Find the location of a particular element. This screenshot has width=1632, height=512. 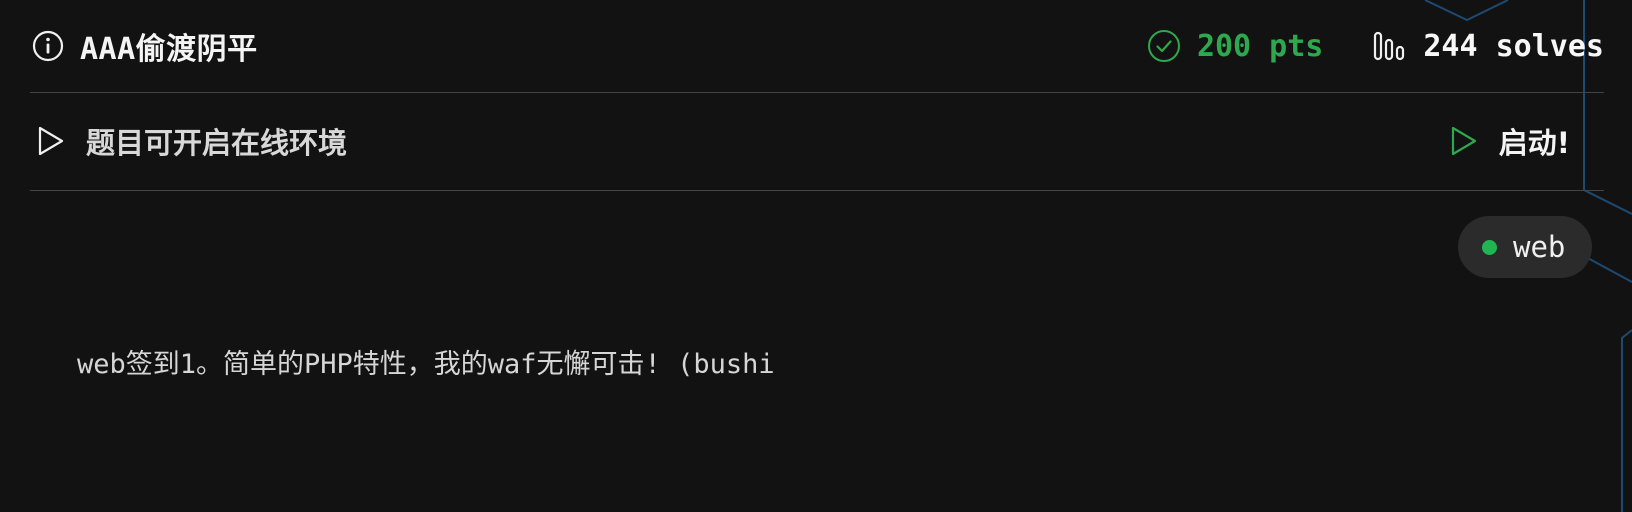

challenge-description: web签到1。简单的PHP特性，我的waf无懈可击! (bushi is located at coordinates (426, 364).